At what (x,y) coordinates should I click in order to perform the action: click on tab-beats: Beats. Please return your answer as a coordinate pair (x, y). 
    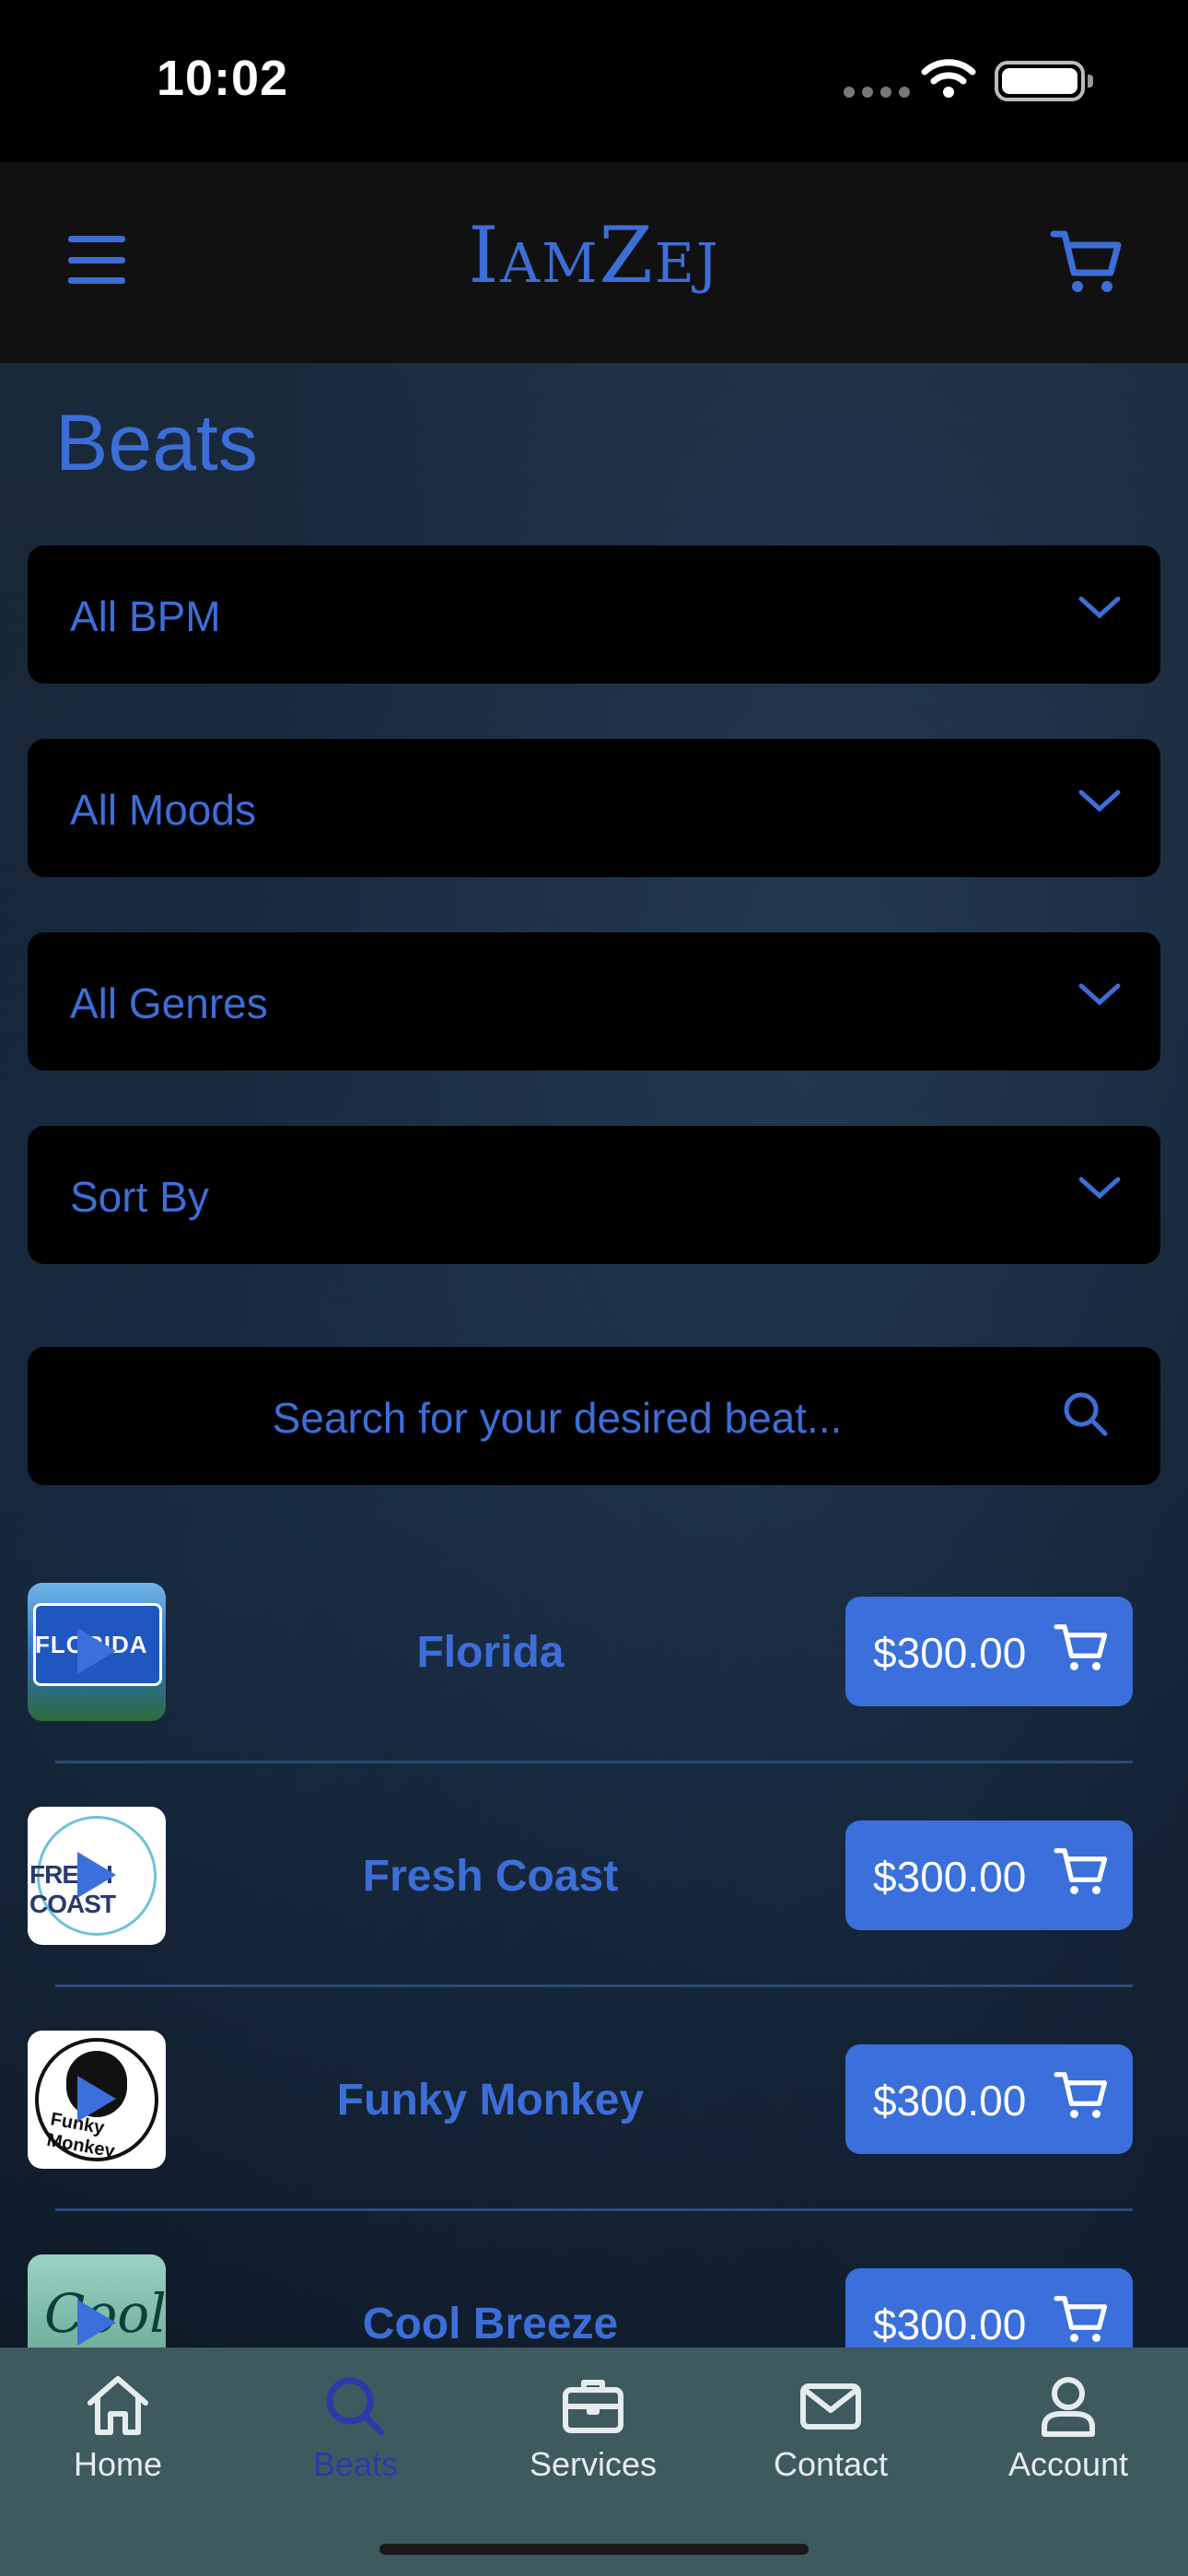
    Looking at the image, I should click on (355, 2442).